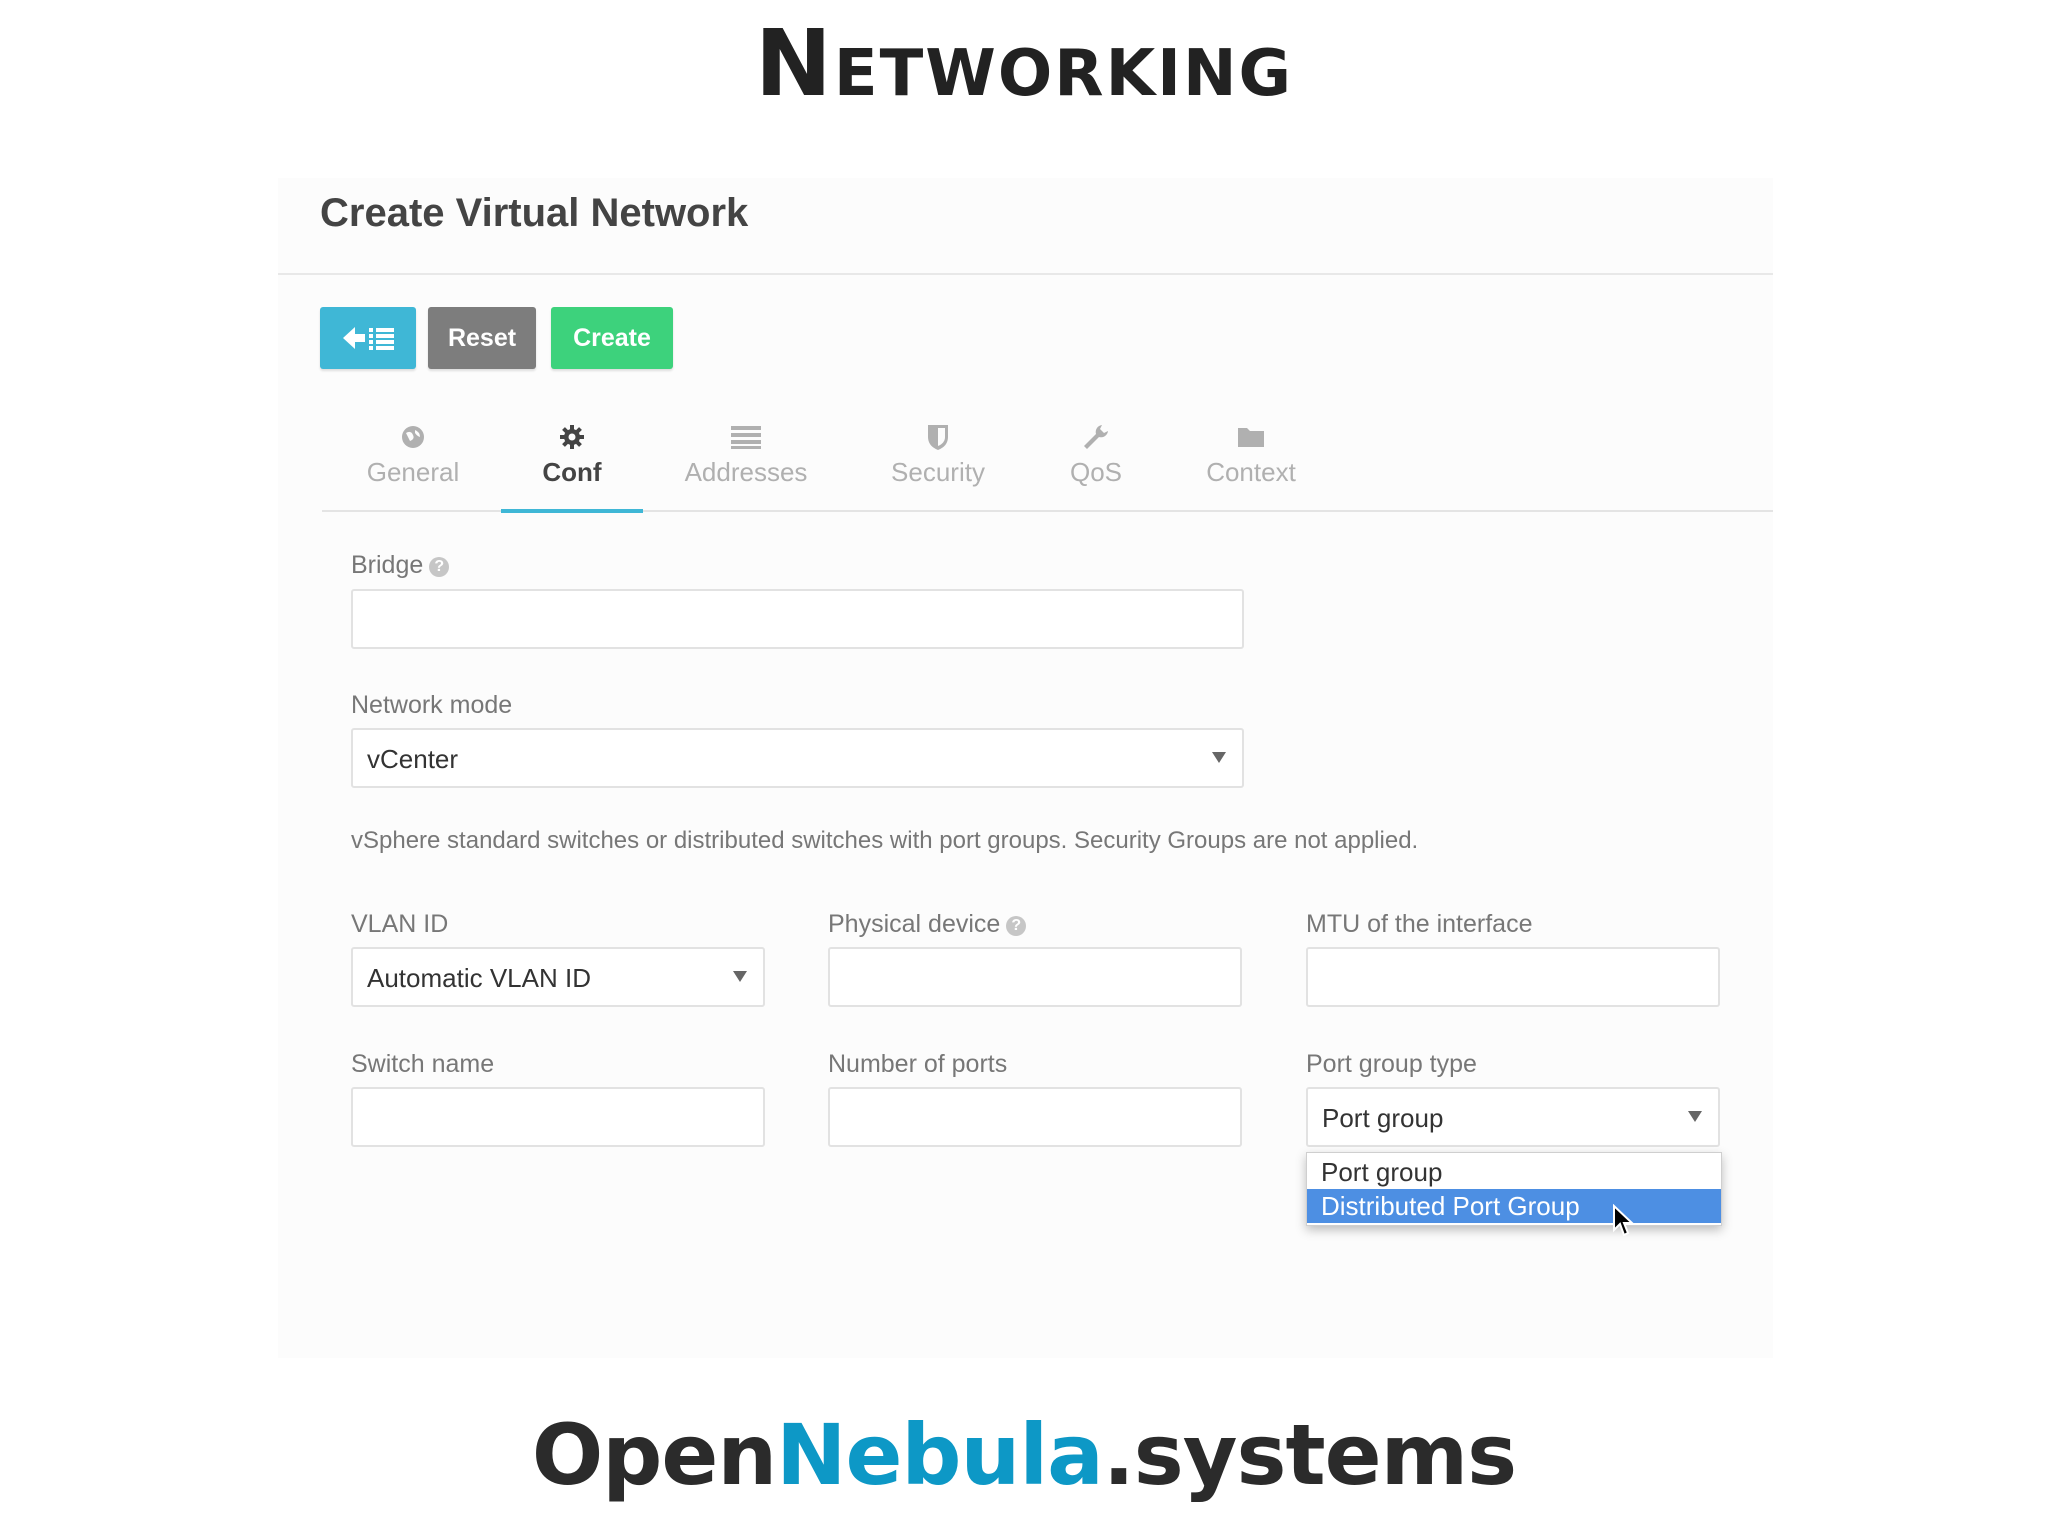  What do you see at coordinates (612, 338) in the screenshot?
I see `create-button: Create` at bounding box center [612, 338].